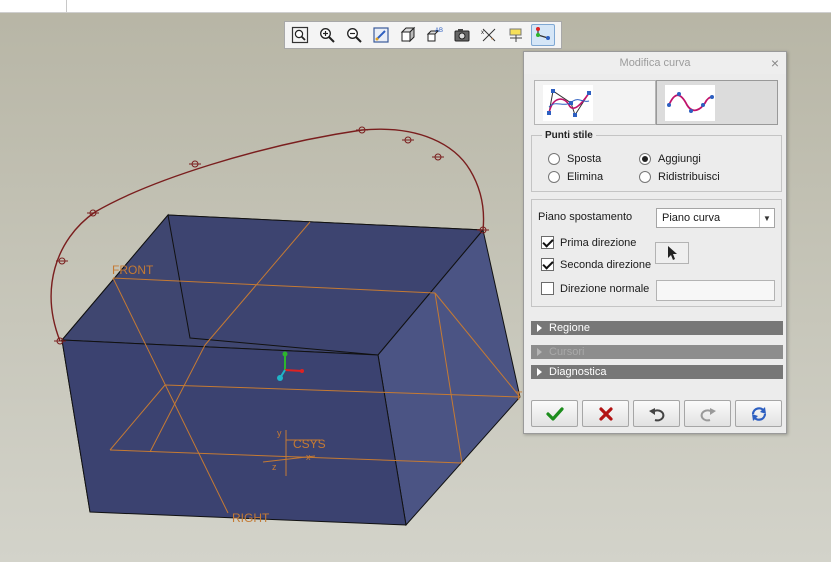  What do you see at coordinates (775, 63) in the screenshot?
I see `close-icon: ×` at bounding box center [775, 63].